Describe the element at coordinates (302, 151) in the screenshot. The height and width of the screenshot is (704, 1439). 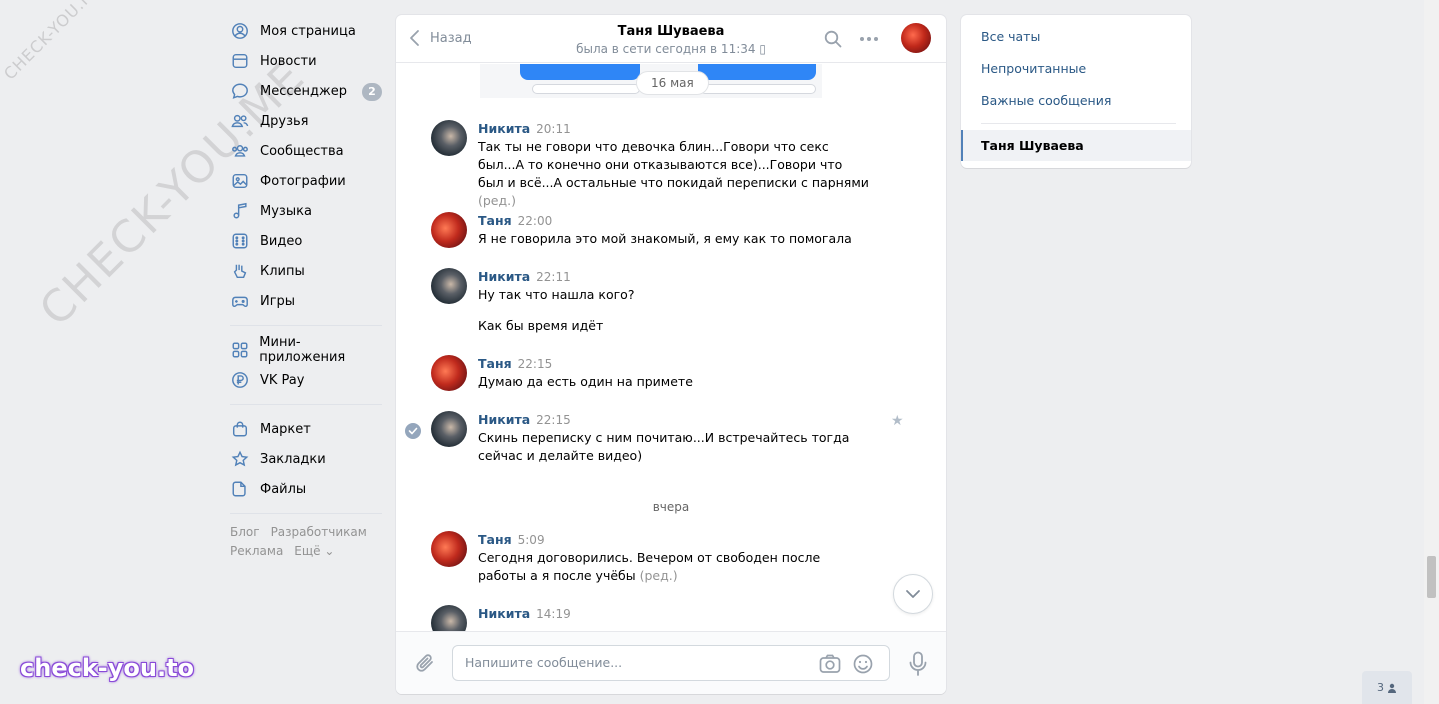
I see `nav-label: Сообщества` at that location.